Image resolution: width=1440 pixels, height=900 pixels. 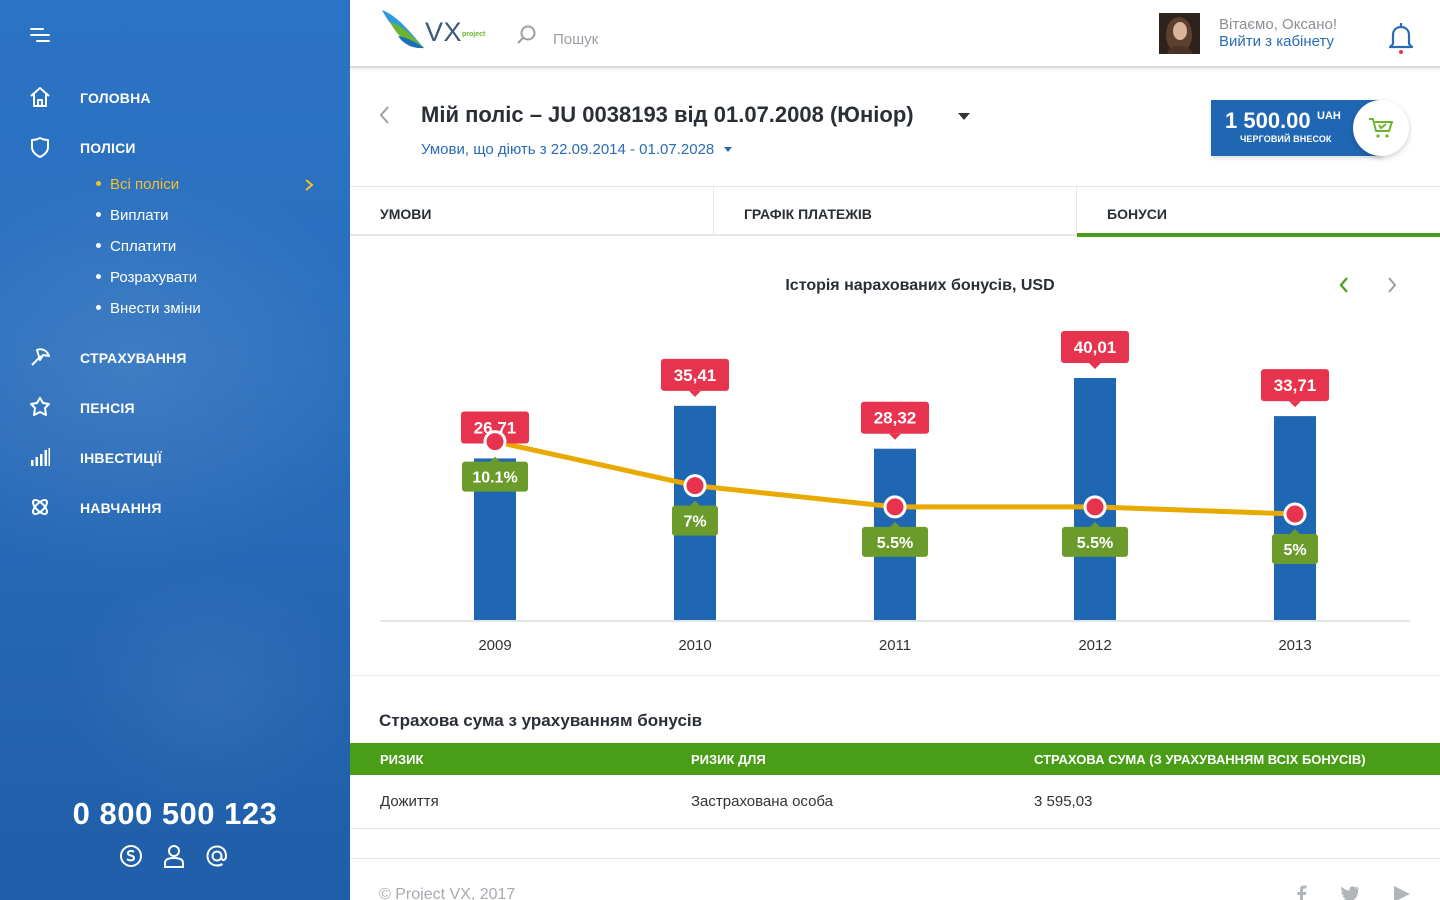 What do you see at coordinates (964, 116) in the screenshot?
I see `policy-dropdown-caret-icon` at bounding box center [964, 116].